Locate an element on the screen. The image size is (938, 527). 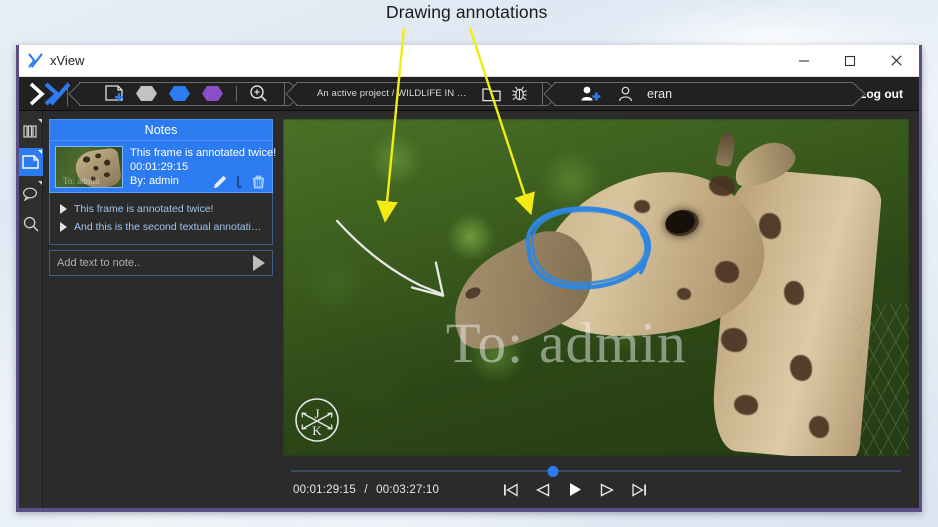
toolbar-divider is located at coordinates (236, 93).